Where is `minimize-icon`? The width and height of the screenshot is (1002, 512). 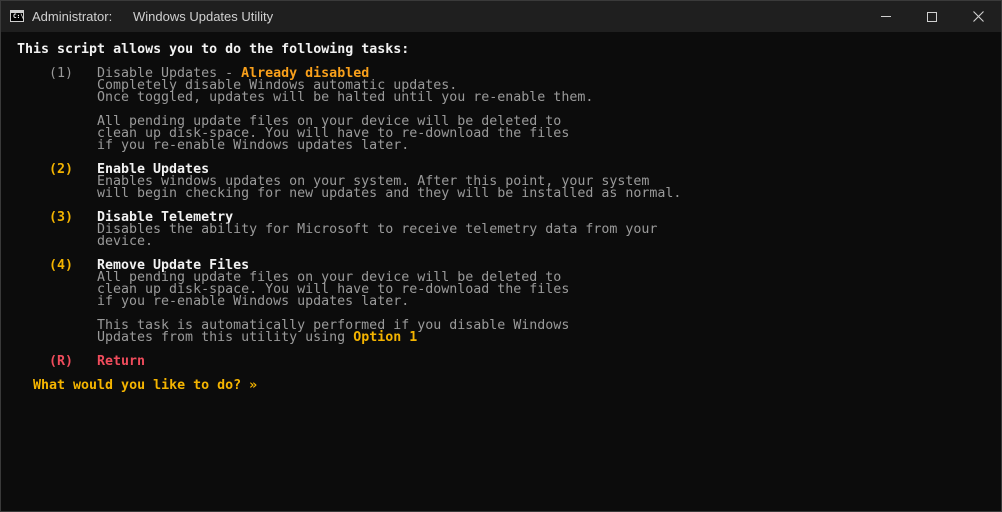
minimize-icon is located at coordinates (886, 16).